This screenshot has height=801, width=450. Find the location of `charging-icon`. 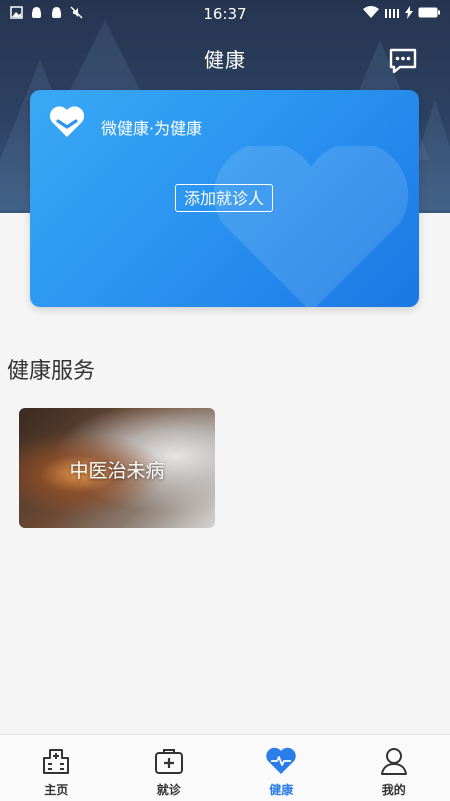

charging-icon is located at coordinates (409, 12).